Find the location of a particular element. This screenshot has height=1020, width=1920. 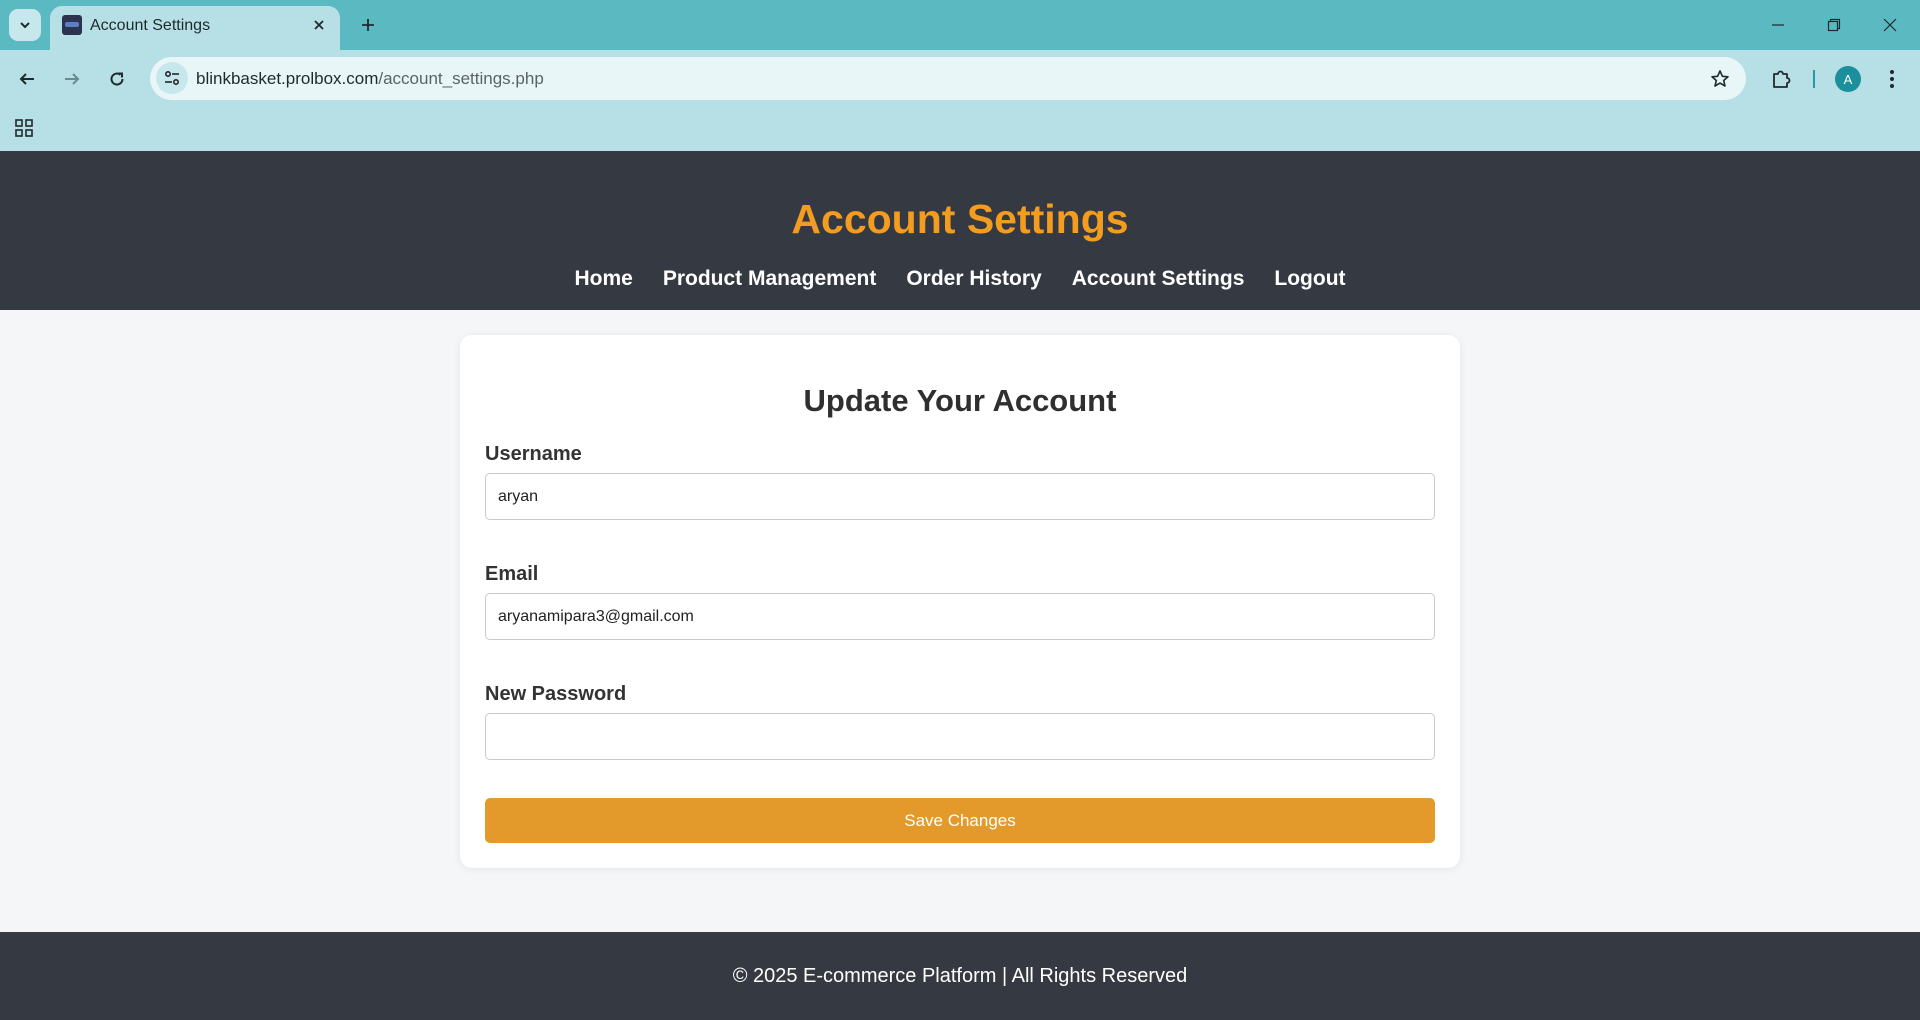

plus-icon is located at coordinates (368, 25).